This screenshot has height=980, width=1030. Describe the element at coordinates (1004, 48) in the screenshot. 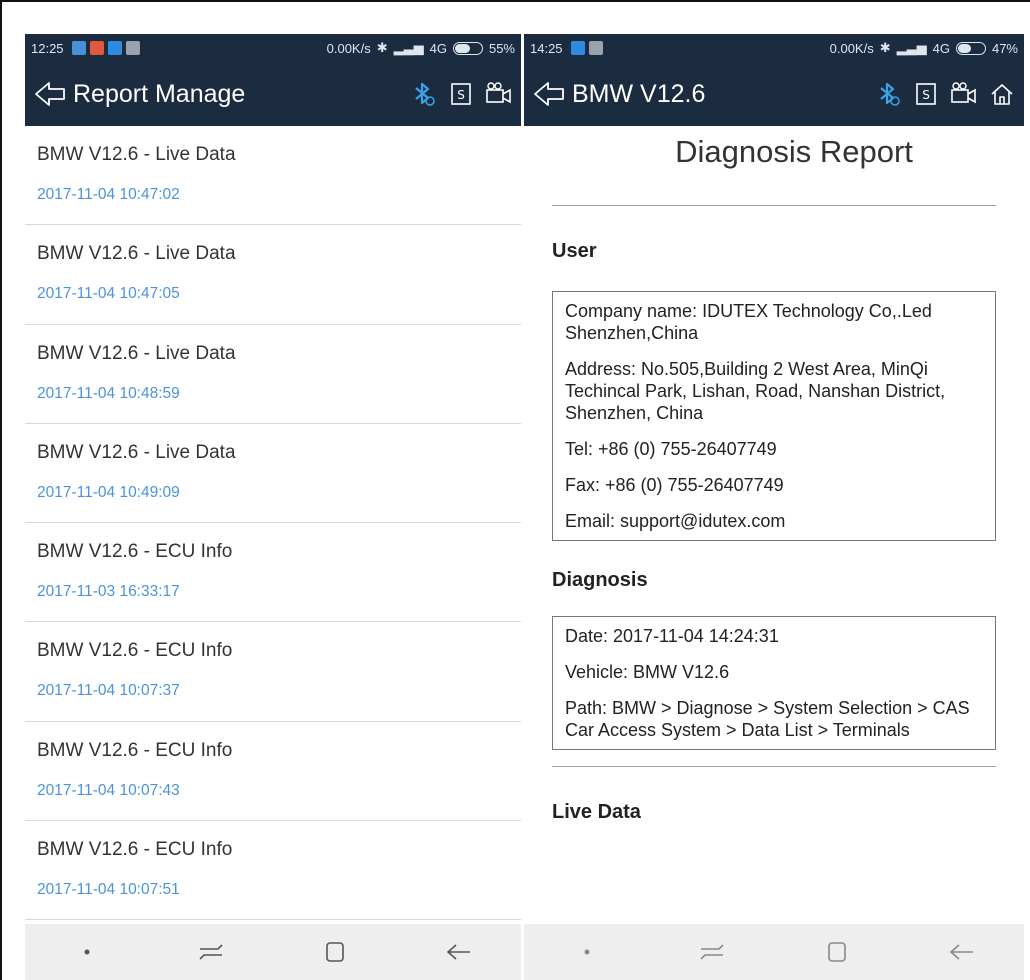

I see `battery-percent: 47%` at that location.